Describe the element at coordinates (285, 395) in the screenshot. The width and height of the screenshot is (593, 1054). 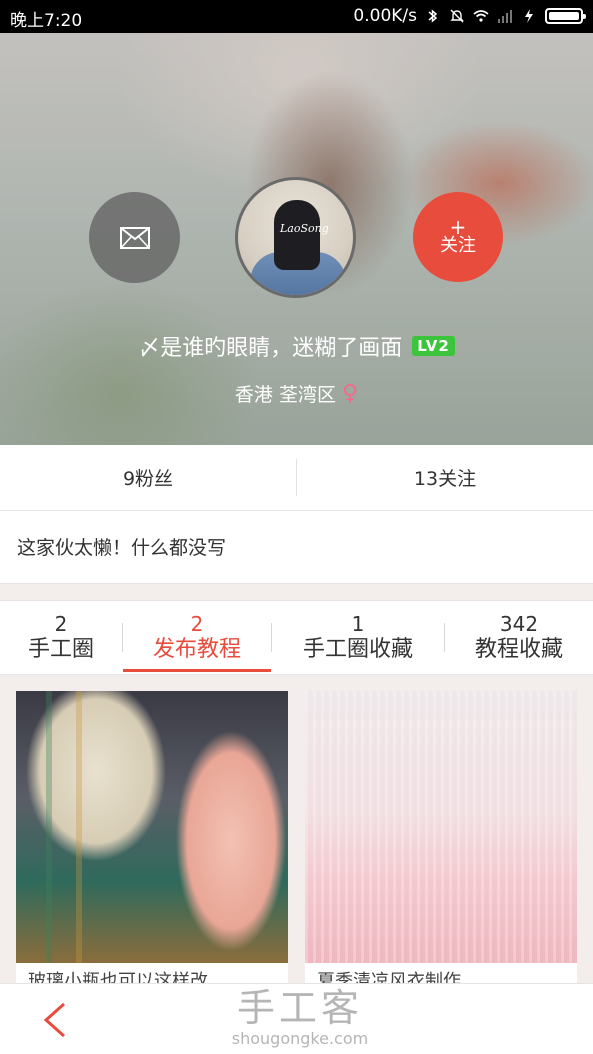
I see `user-location: 香港 荃湾区` at that location.